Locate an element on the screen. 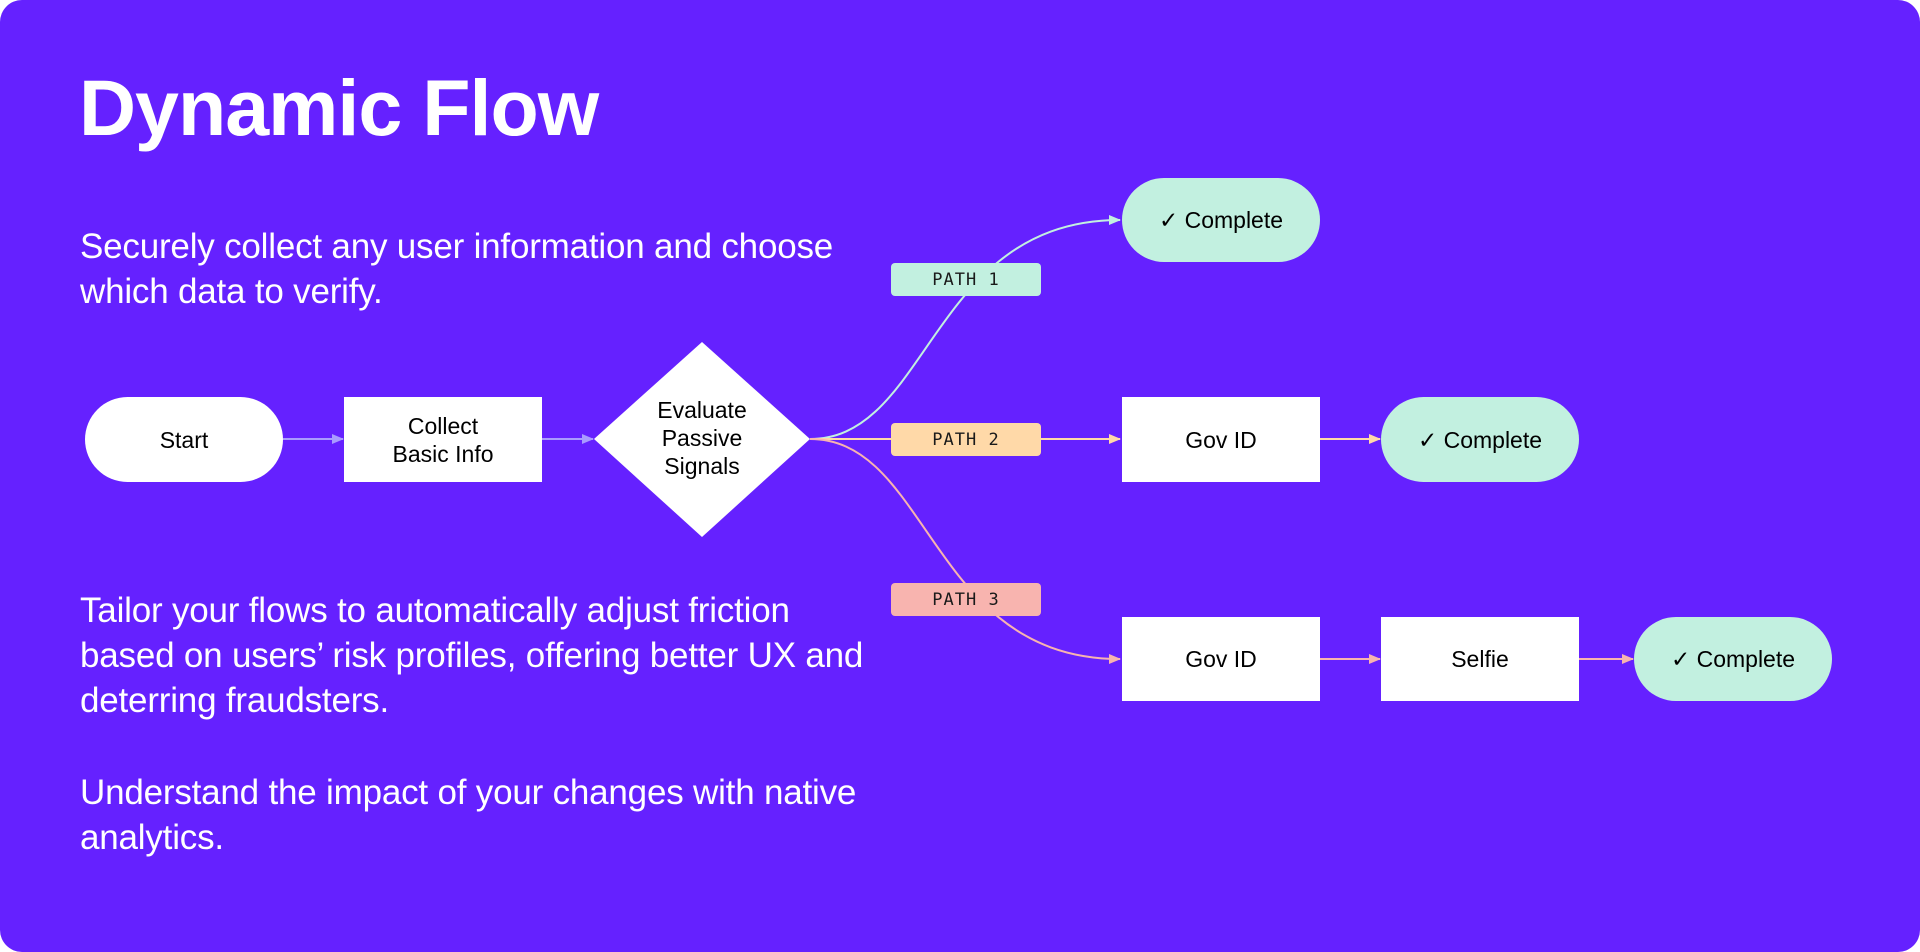  path3-connector is located at coordinates (965, 551).